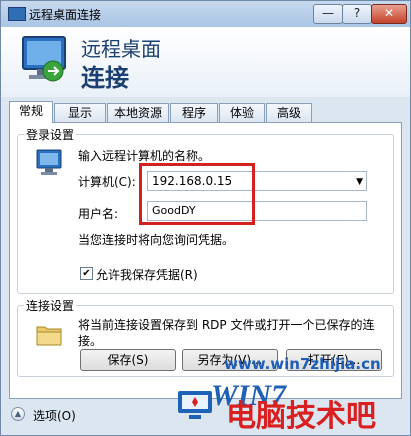  I want to click on options-expand-icon: ▲, so click(18, 414).